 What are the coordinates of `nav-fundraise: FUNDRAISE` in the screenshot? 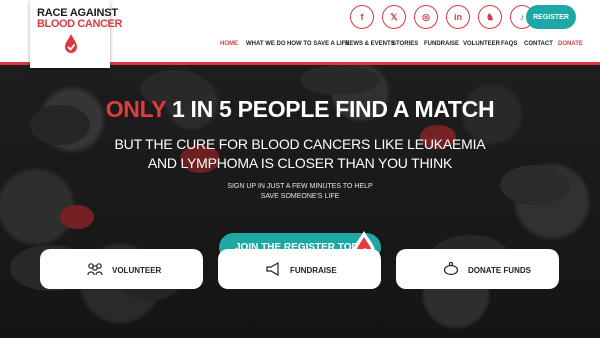 It's located at (441, 46).